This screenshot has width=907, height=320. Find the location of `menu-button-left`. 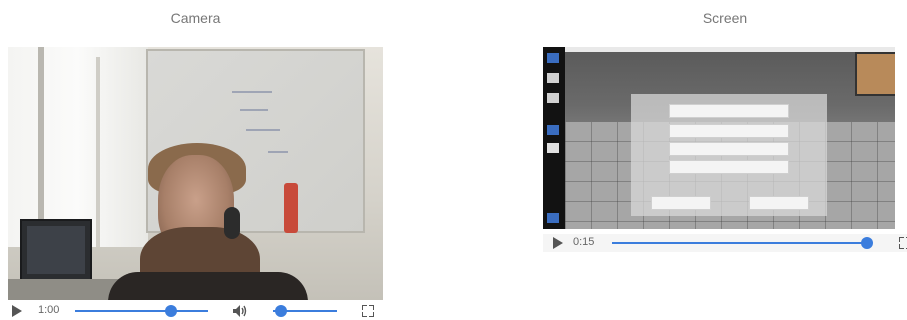

menu-button-left is located at coordinates (681, 203).